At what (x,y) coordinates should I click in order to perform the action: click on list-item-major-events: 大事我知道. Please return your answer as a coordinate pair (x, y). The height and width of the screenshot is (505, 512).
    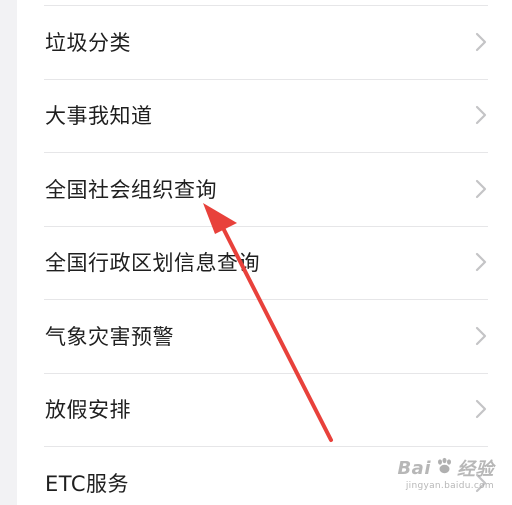
    Looking at the image, I should click on (264, 115).